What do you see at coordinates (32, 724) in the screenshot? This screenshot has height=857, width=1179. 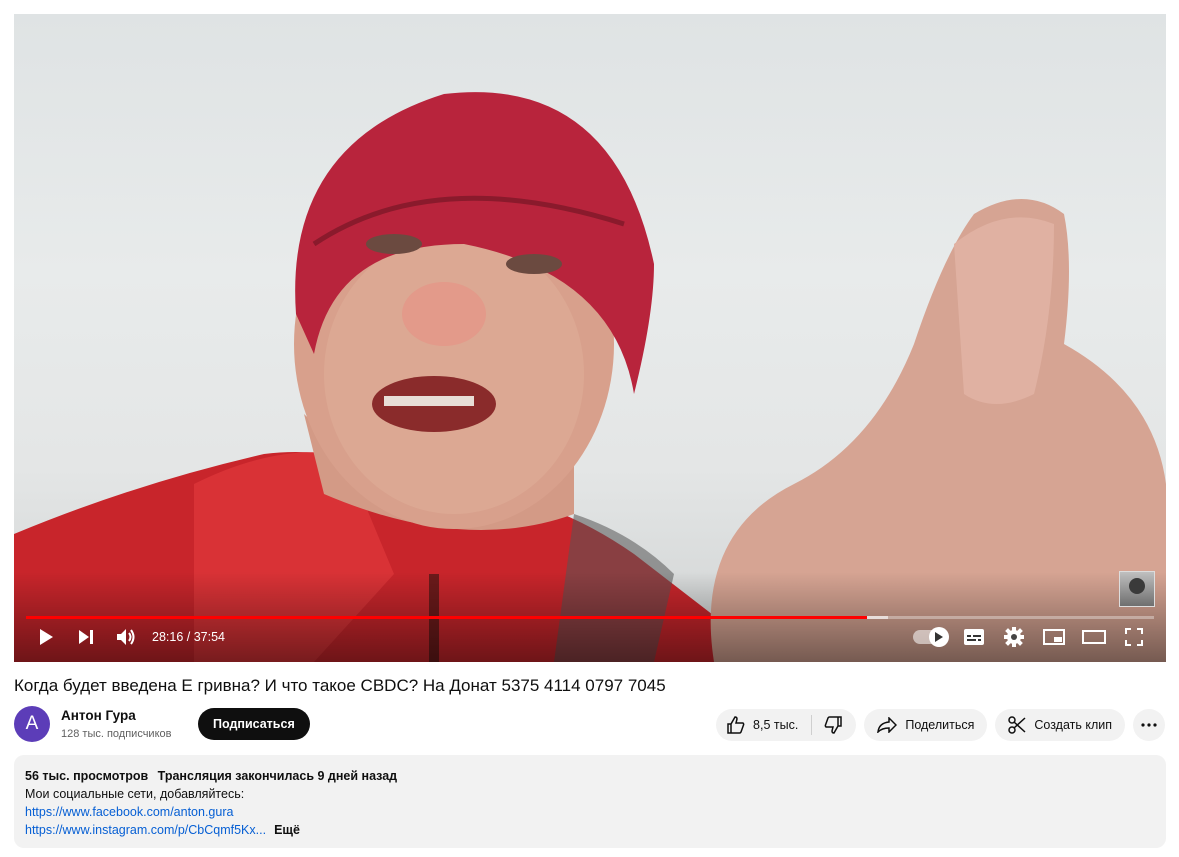 I see `channel-avatar: A` at bounding box center [32, 724].